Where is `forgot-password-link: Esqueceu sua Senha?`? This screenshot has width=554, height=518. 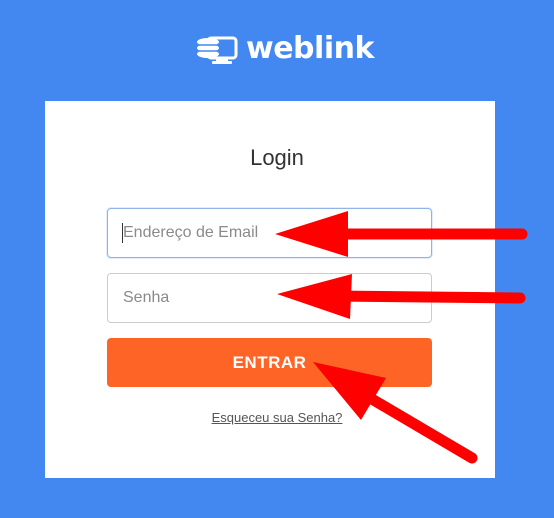
forgot-password-link: Esqueceu sua Senha? is located at coordinates (277, 417).